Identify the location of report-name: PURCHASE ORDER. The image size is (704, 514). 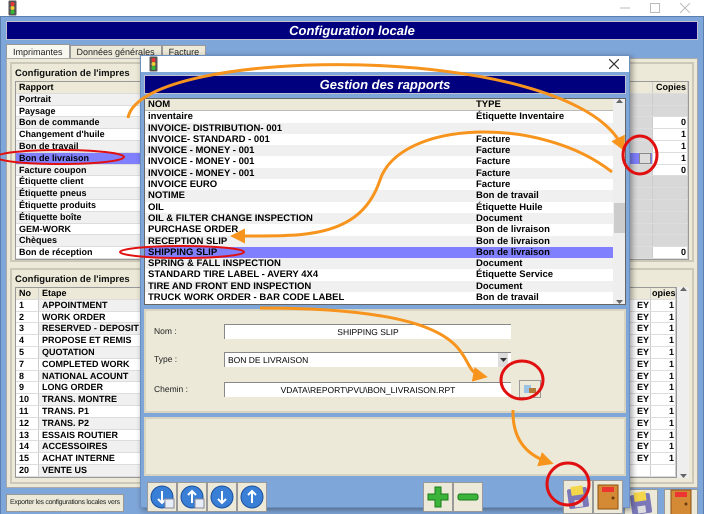
(193, 230).